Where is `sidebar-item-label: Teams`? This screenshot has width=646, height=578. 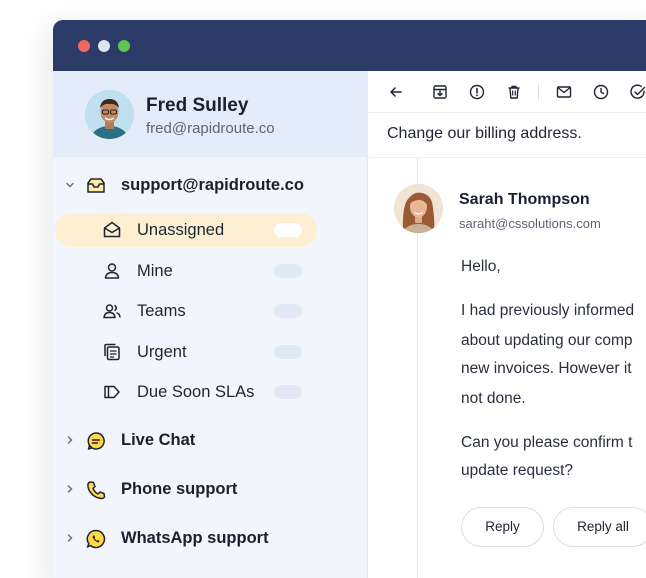
sidebar-item-label: Teams is located at coordinates (161, 311).